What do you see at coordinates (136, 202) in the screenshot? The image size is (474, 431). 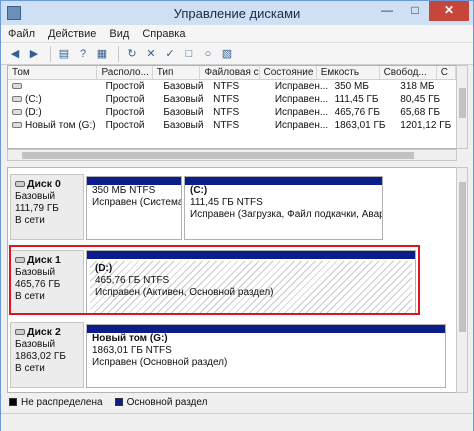 I see `partition-status: Исправен (Система, А` at bounding box center [136, 202].